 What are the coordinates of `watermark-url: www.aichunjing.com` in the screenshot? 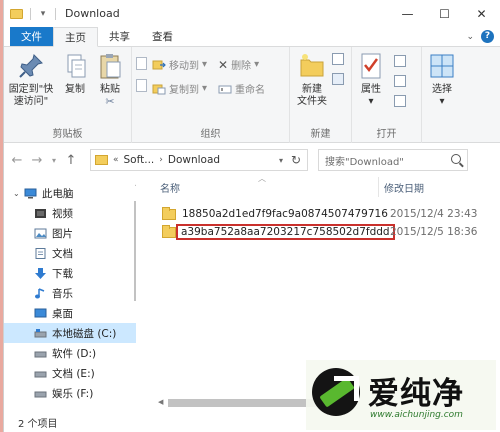 It's located at (416, 415).